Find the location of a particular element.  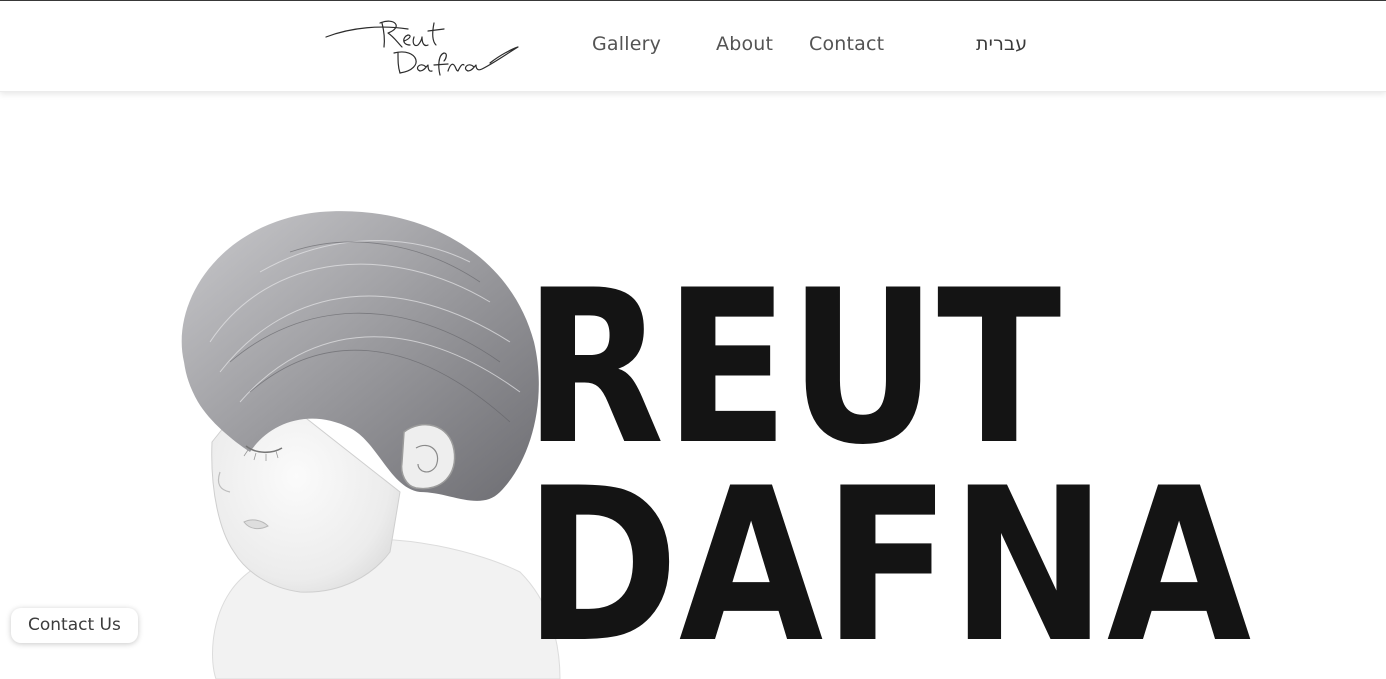

signature-logo-icon is located at coordinates (422, 48).